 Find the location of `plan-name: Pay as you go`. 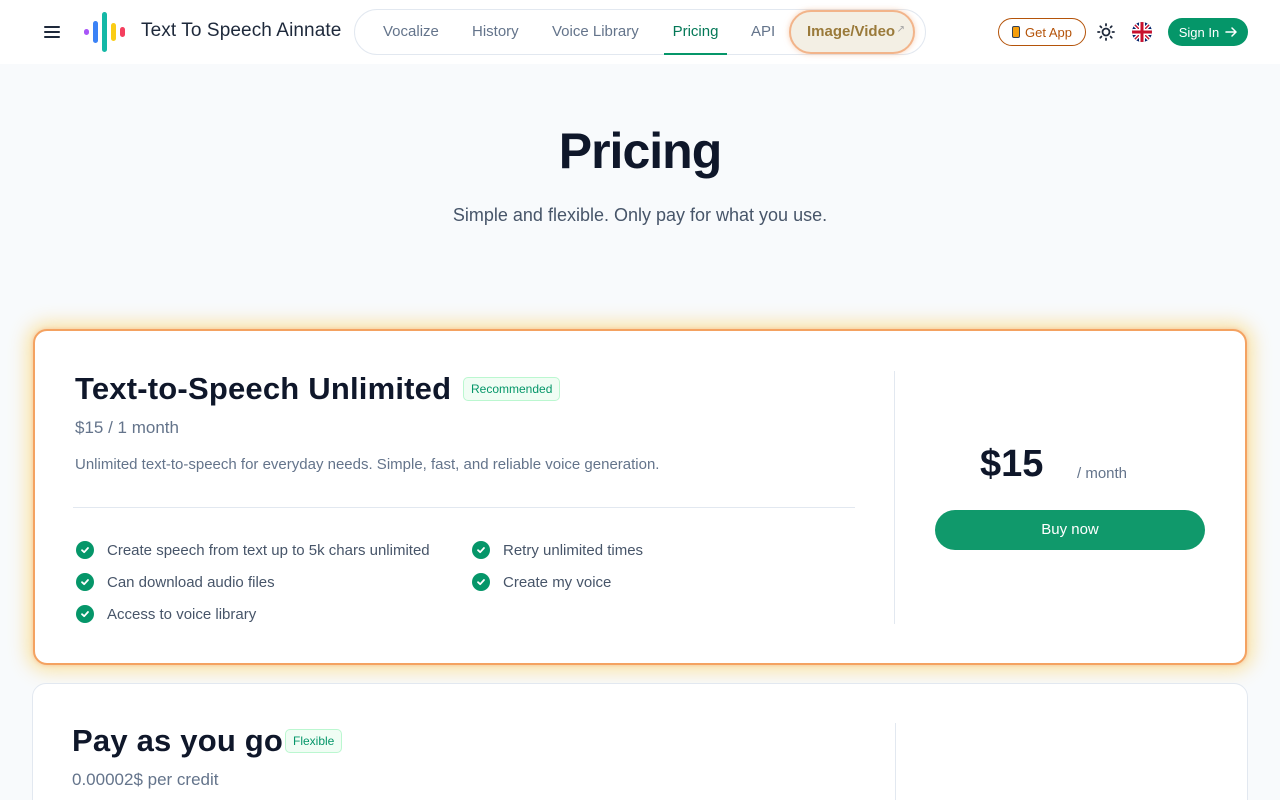

plan-name: Pay as you go is located at coordinates (178, 740).